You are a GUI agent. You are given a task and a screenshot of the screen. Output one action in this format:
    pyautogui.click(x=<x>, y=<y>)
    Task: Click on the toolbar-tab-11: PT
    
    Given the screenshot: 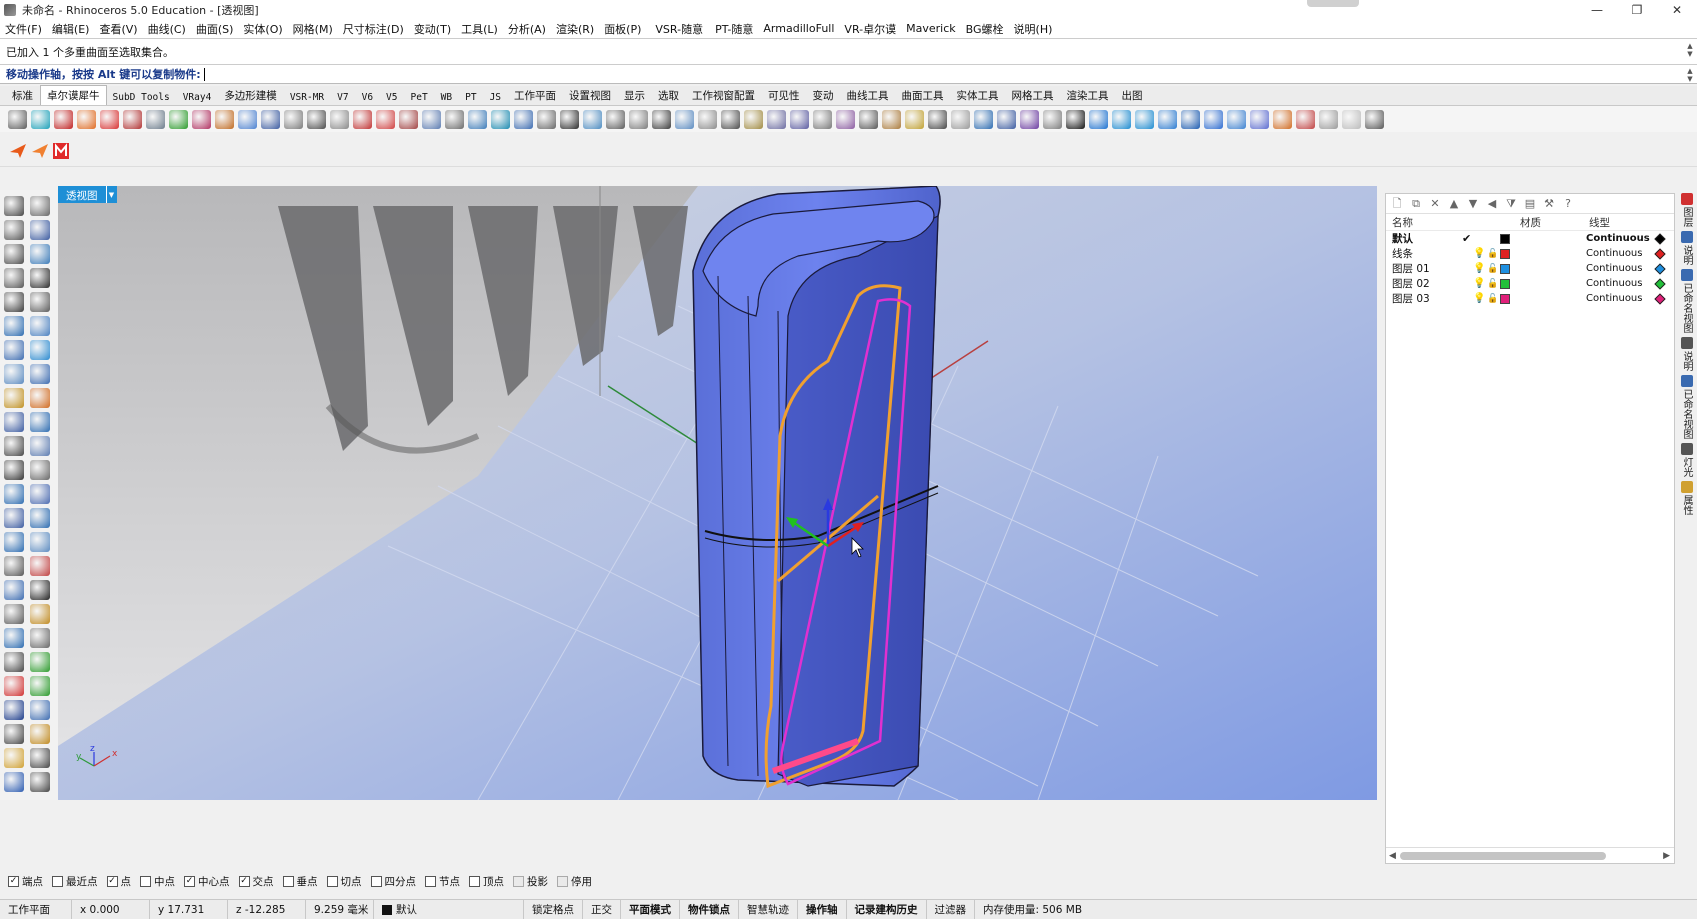 What is the action you would take?
    pyautogui.click(x=471, y=97)
    